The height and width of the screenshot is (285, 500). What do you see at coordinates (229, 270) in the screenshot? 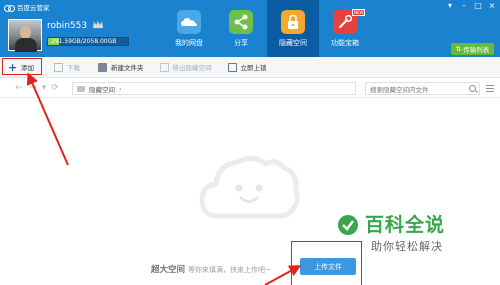
I see `empty-message: 等你来填满，快来上传吧~` at bounding box center [229, 270].